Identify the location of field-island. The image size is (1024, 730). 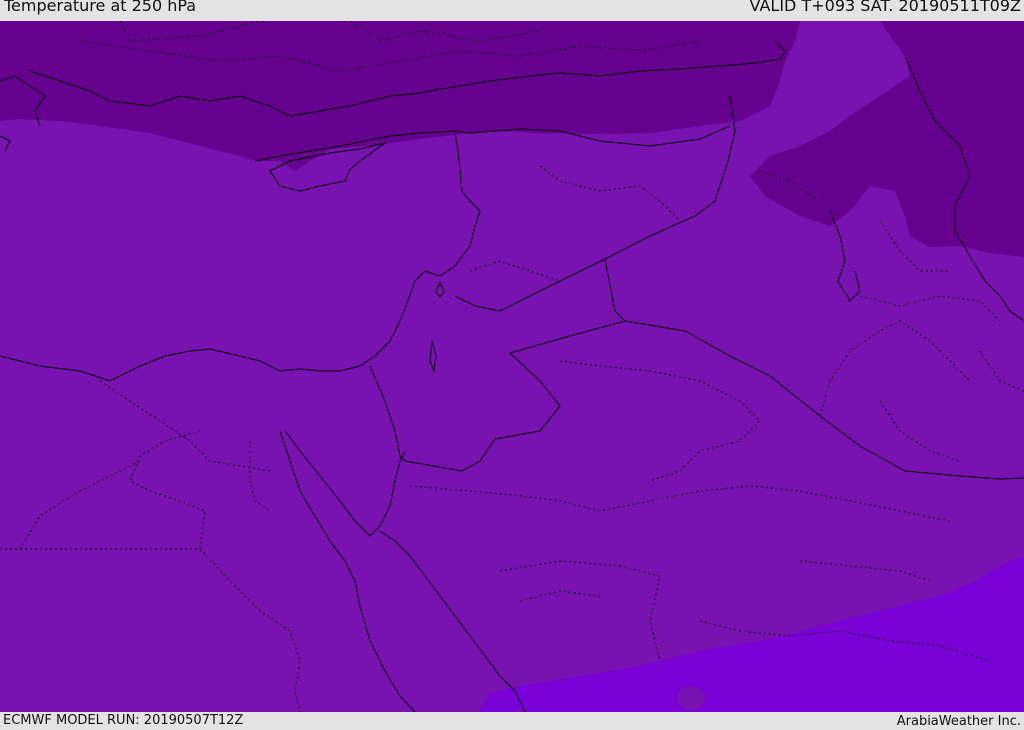
(691, 698).